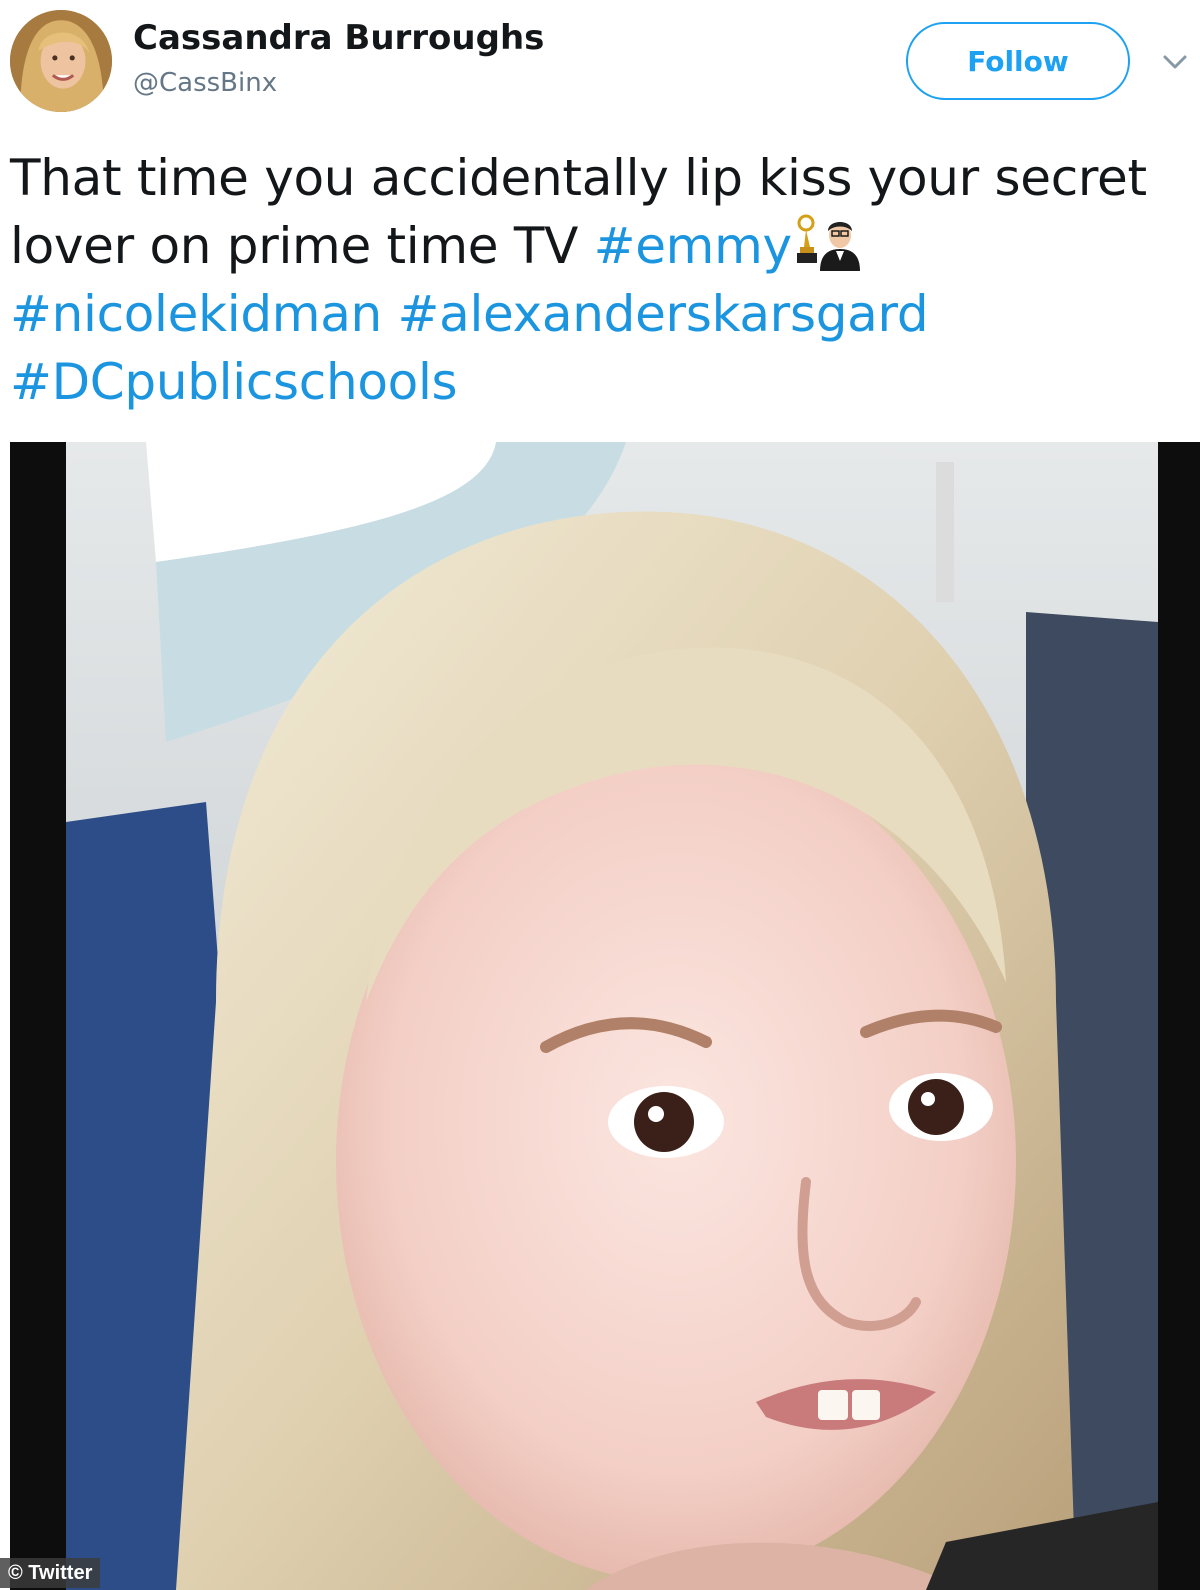 The height and width of the screenshot is (1590, 1200). Describe the element at coordinates (839, 246) in the screenshot. I see `man-in-tuxedo-icon` at that location.